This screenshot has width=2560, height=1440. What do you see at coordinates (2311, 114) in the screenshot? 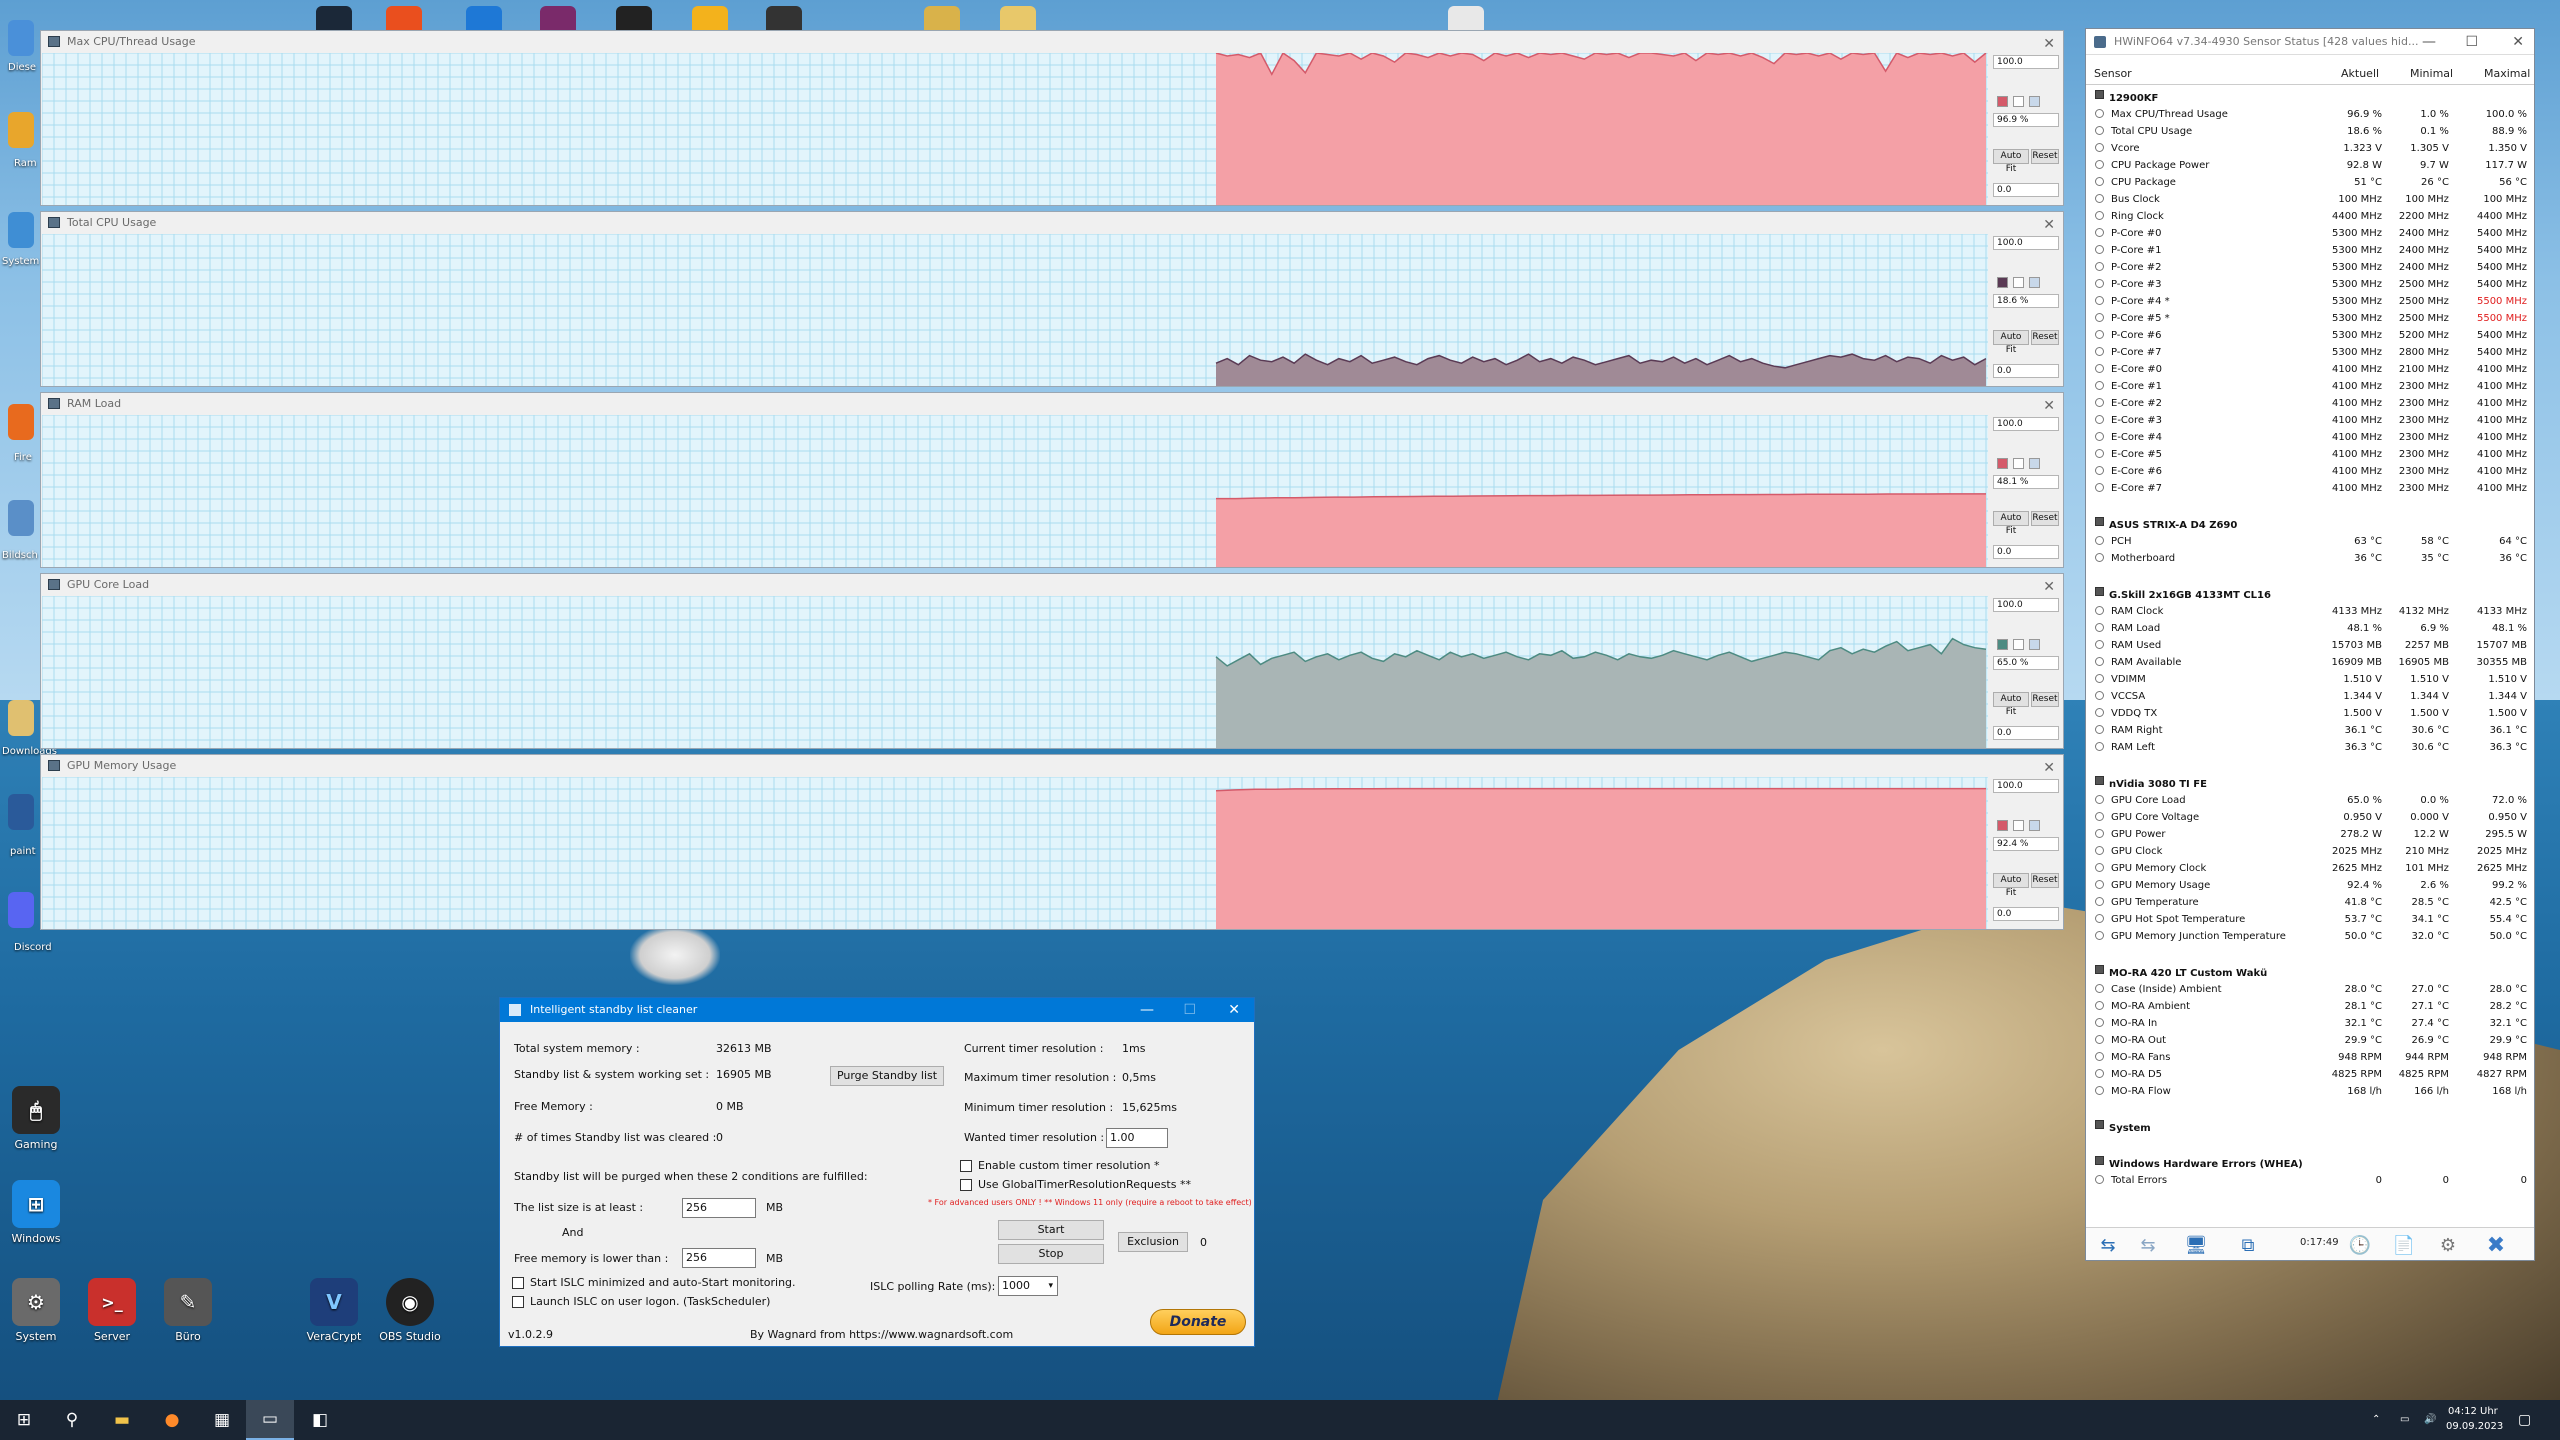
I see `sensor-row: Max CPU/Thread Usage 96.9 % 1.0 % 100.0 %` at bounding box center [2311, 114].